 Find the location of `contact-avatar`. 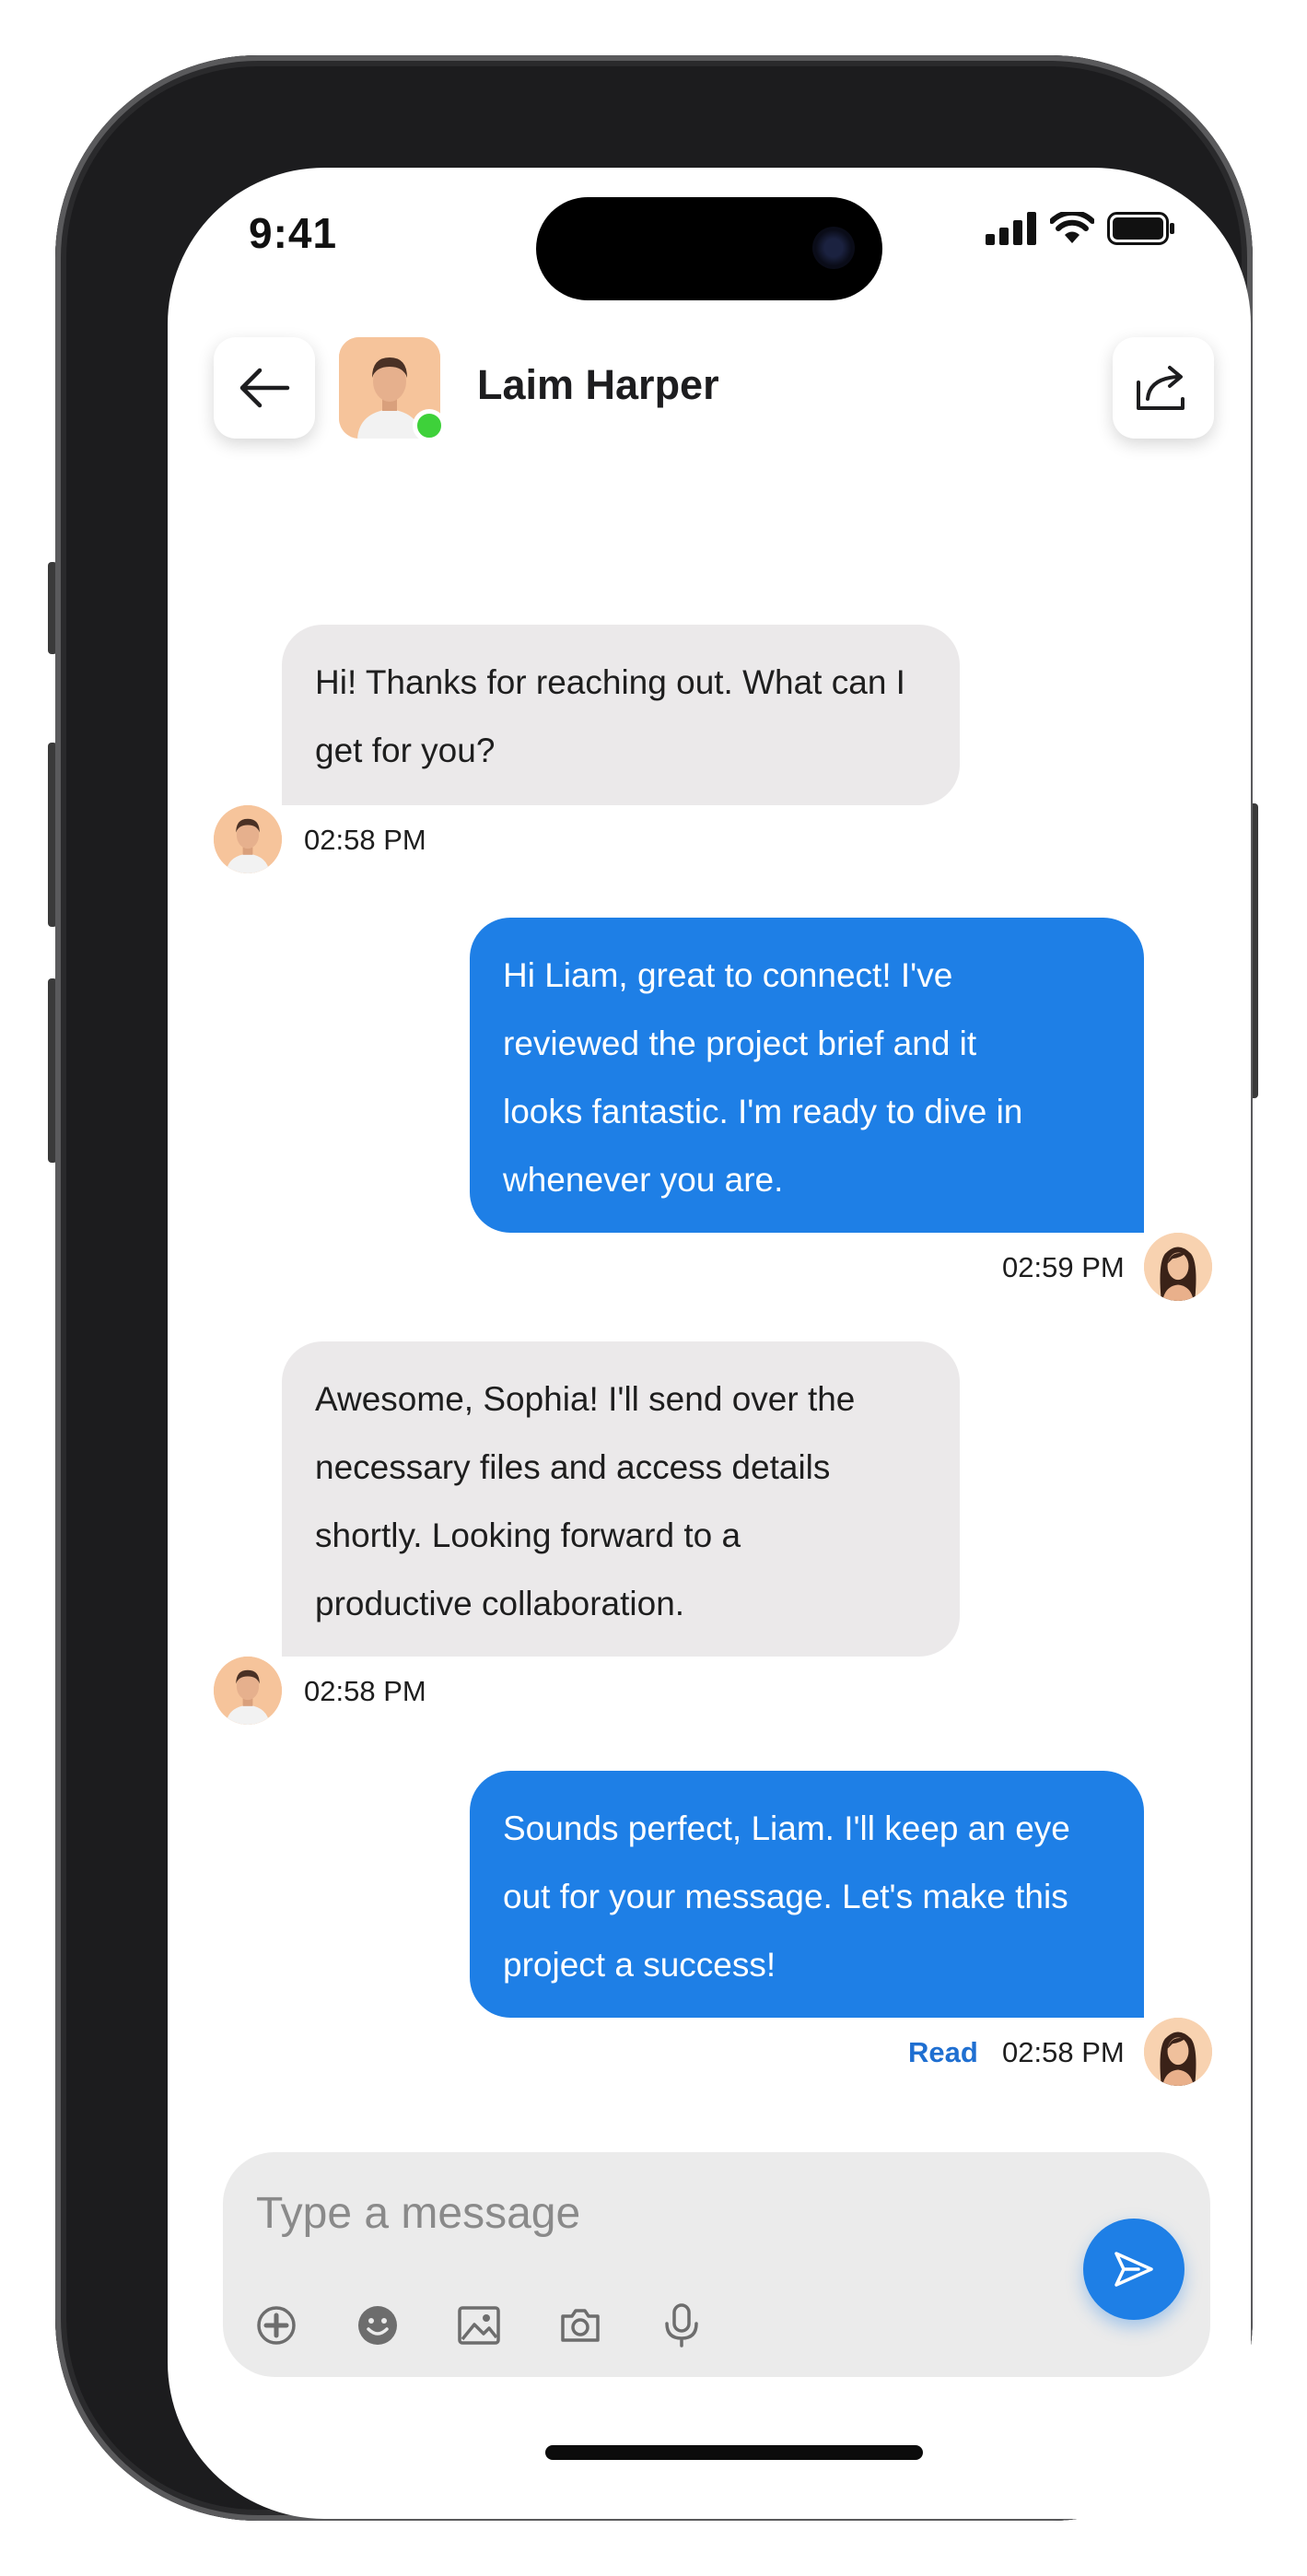

contact-avatar is located at coordinates (393, 389).